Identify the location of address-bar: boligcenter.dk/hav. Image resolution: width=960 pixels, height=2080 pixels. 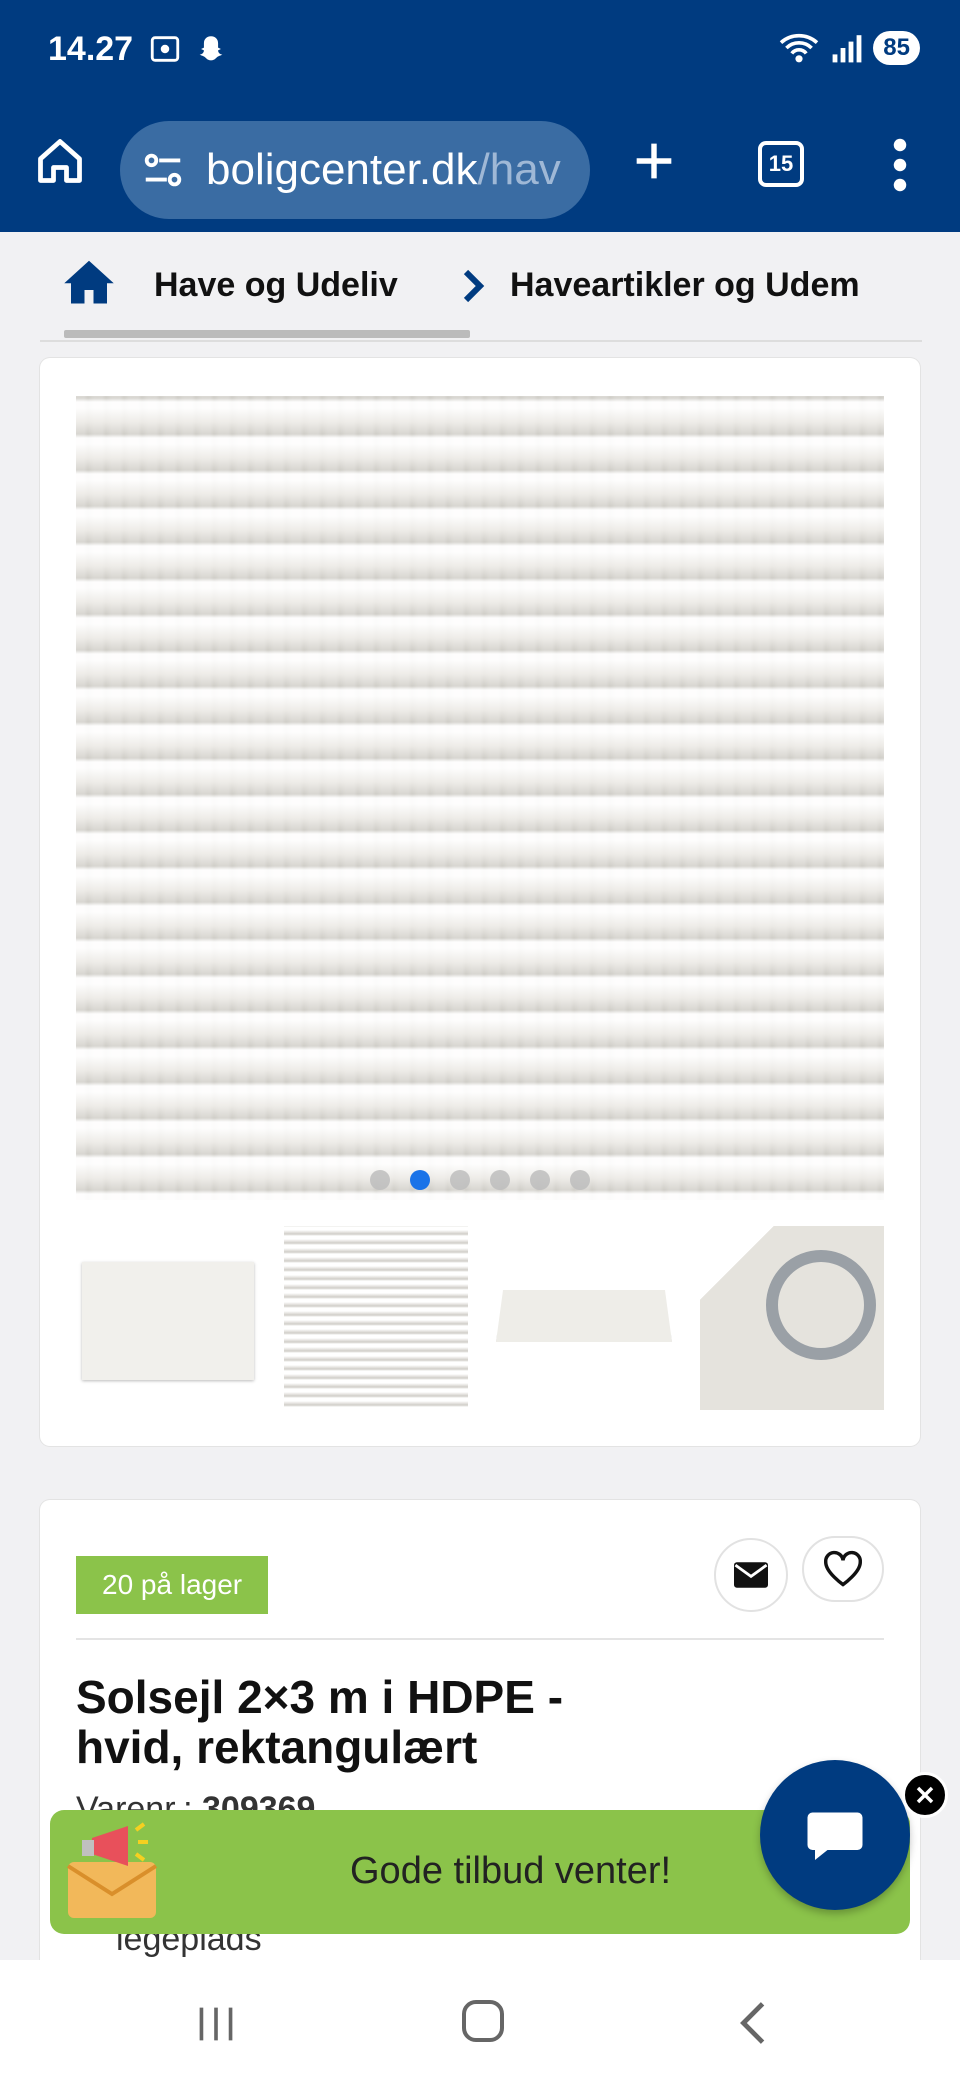
(355, 170).